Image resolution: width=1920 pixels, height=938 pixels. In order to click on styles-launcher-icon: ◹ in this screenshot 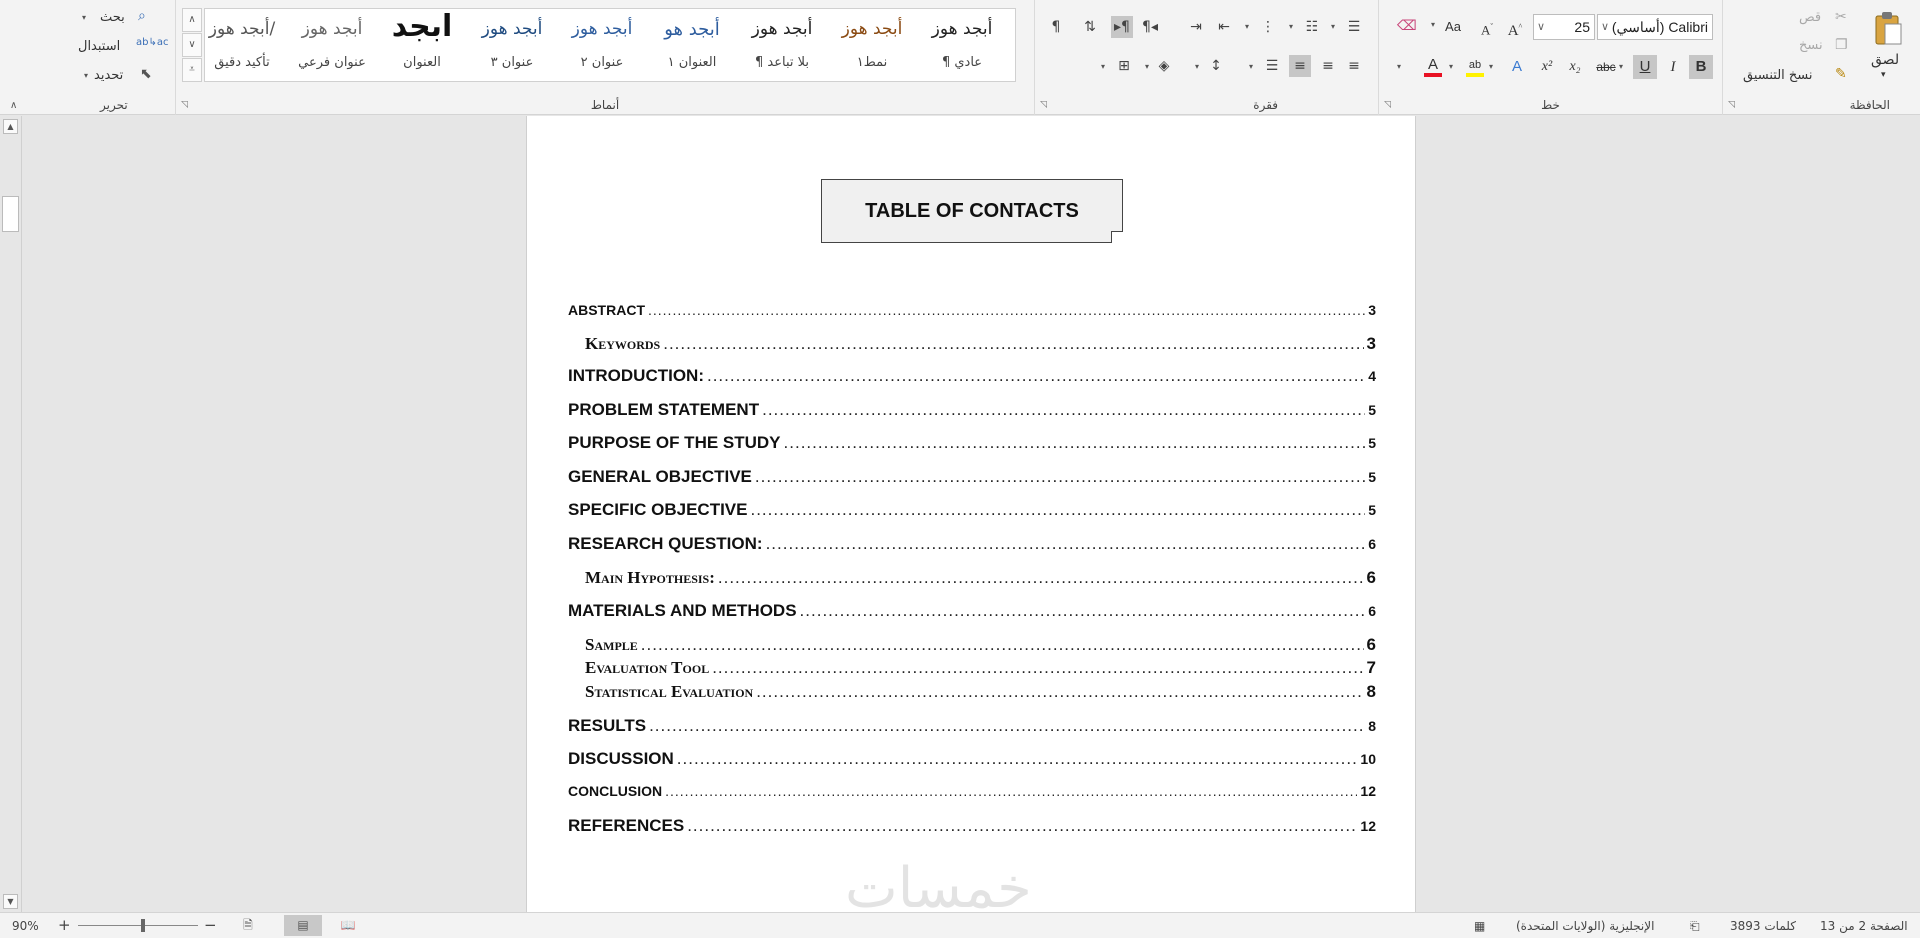, I will do `click(184, 105)`.